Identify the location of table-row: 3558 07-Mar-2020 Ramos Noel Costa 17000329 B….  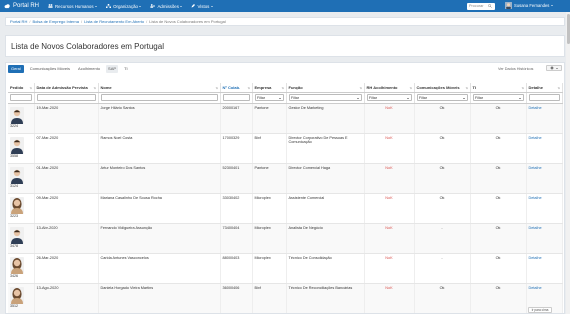
(285, 148).